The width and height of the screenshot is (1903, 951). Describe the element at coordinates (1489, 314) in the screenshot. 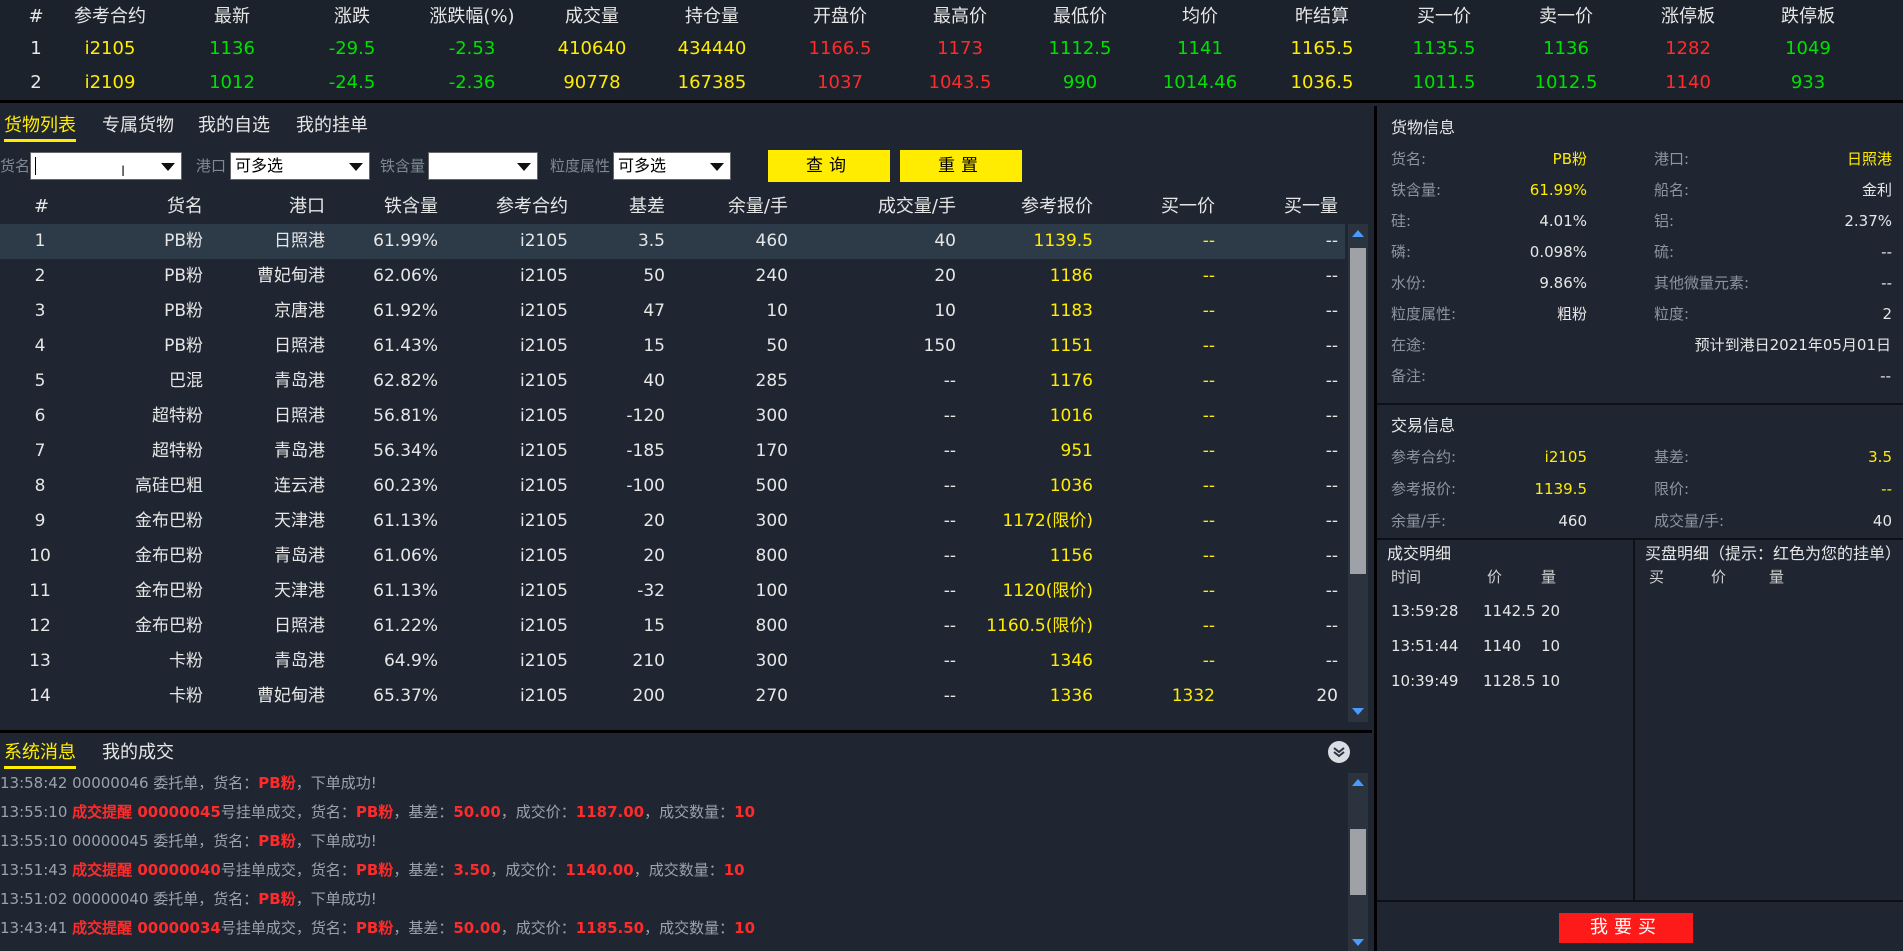

I see `cargo-field: 粒度属性: 粗粉` at that location.